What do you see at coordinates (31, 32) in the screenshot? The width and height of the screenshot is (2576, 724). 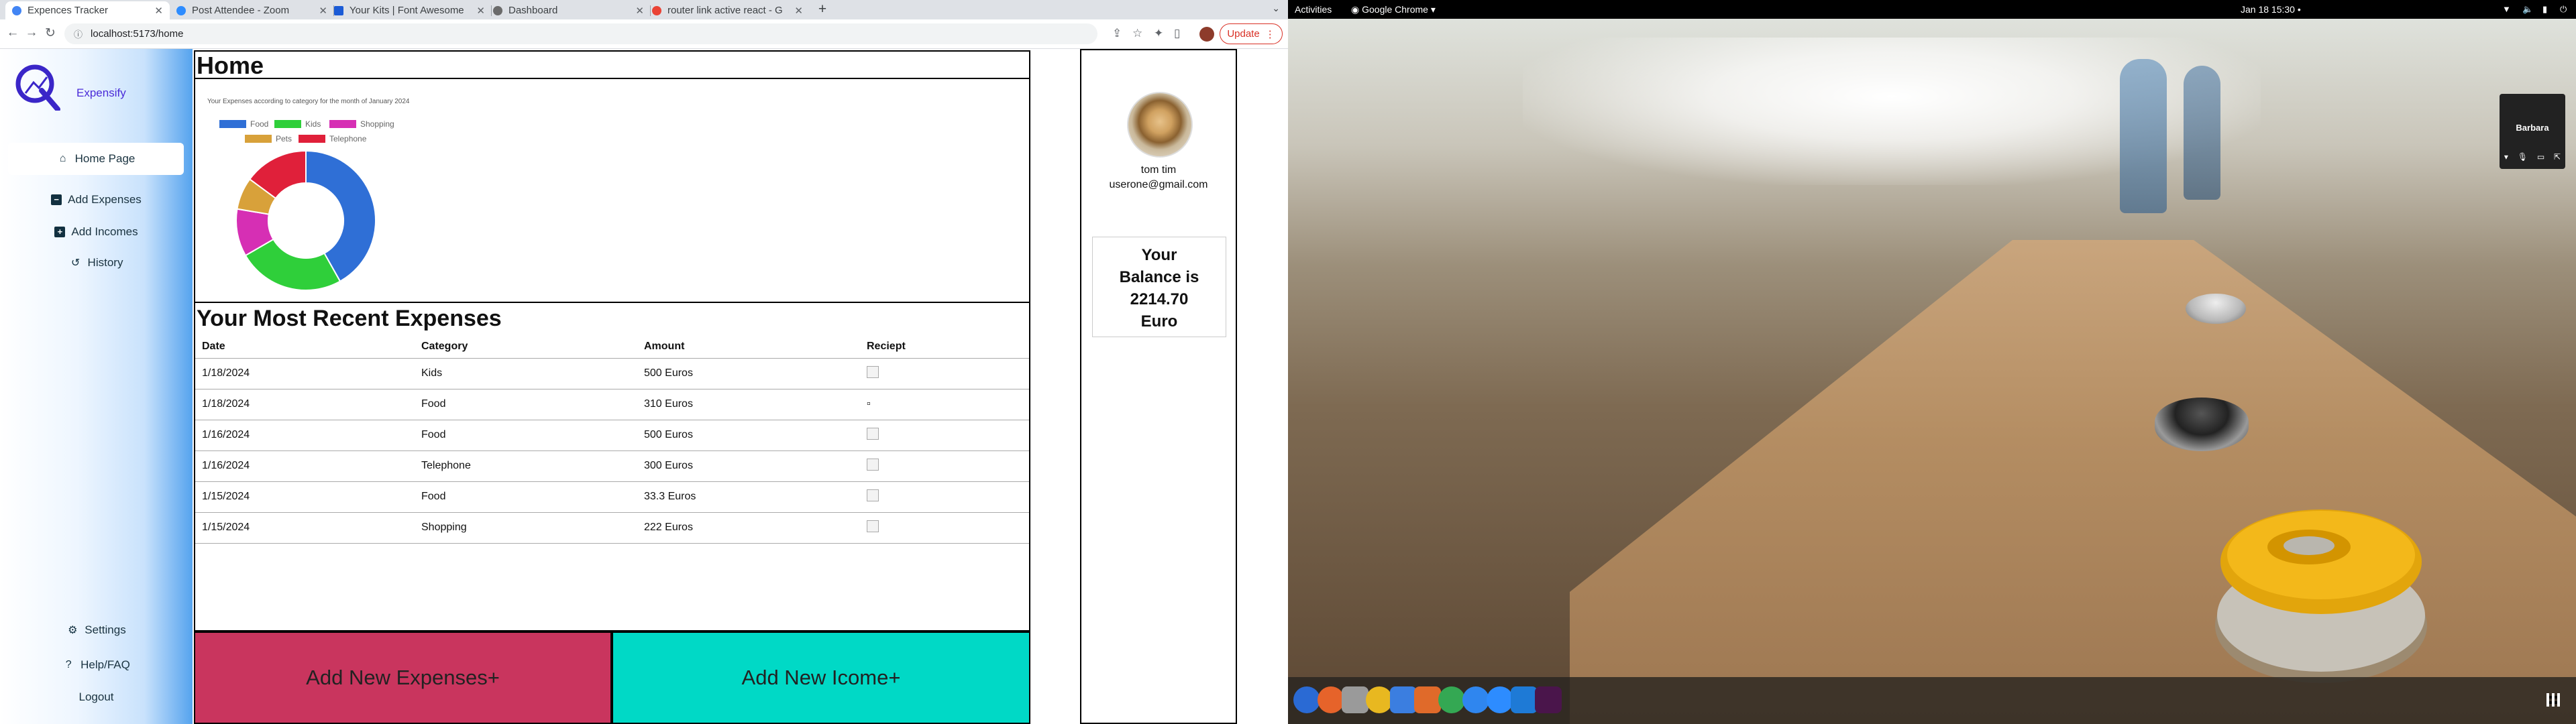 I see `forward-icon: →` at bounding box center [31, 32].